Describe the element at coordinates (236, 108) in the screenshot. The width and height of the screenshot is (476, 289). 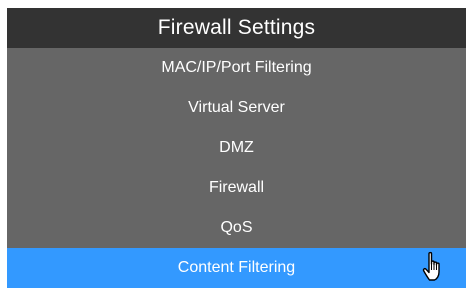
I see `menu-item-virtual-server: Virtual Server` at that location.